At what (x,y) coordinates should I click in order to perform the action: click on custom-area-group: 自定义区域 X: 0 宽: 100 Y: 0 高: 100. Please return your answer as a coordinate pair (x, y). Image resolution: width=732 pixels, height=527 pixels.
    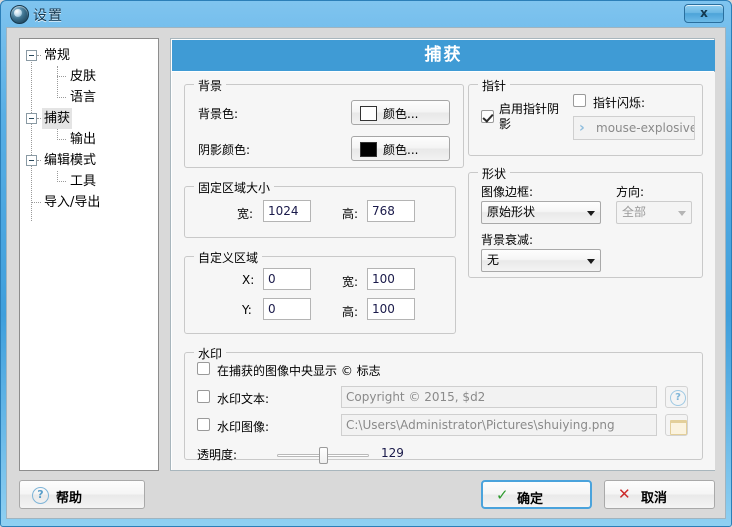
    Looking at the image, I should click on (320, 291).